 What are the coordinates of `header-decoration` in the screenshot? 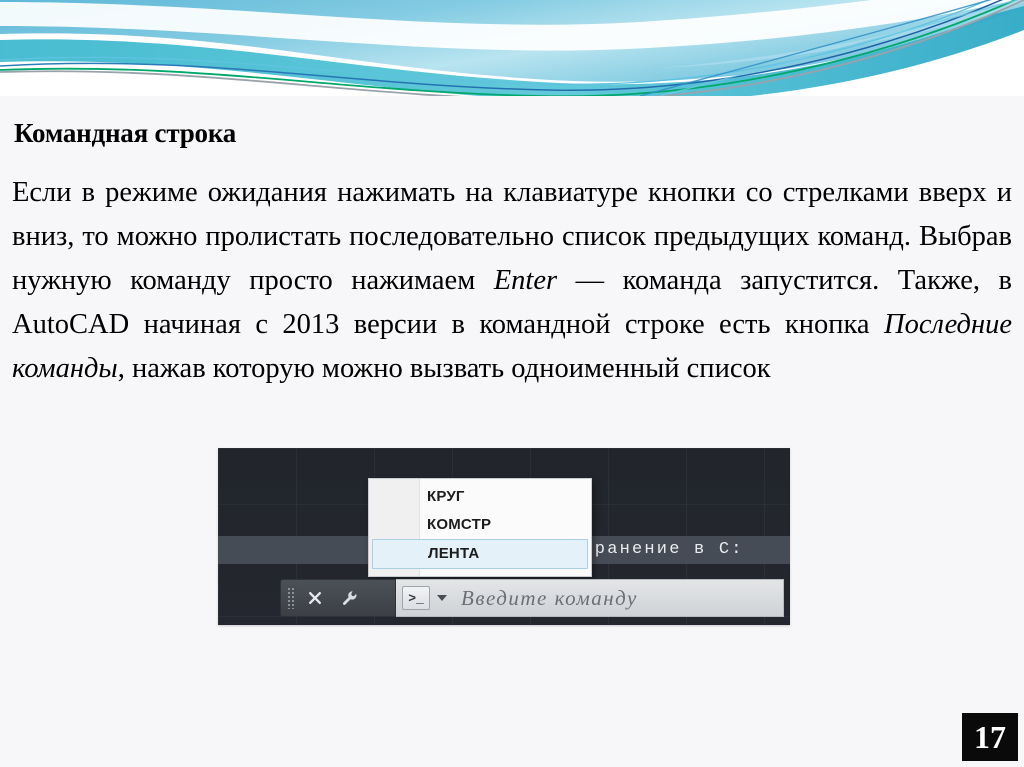 It's located at (512, 48).